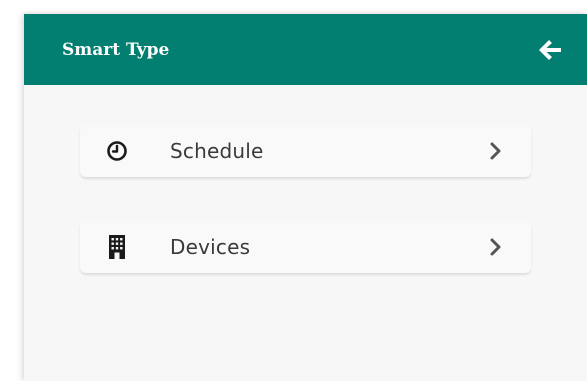 The width and height of the screenshot is (587, 381). Describe the element at coordinates (117, 151) in the screenshot. I see `clock-icon` at that location.